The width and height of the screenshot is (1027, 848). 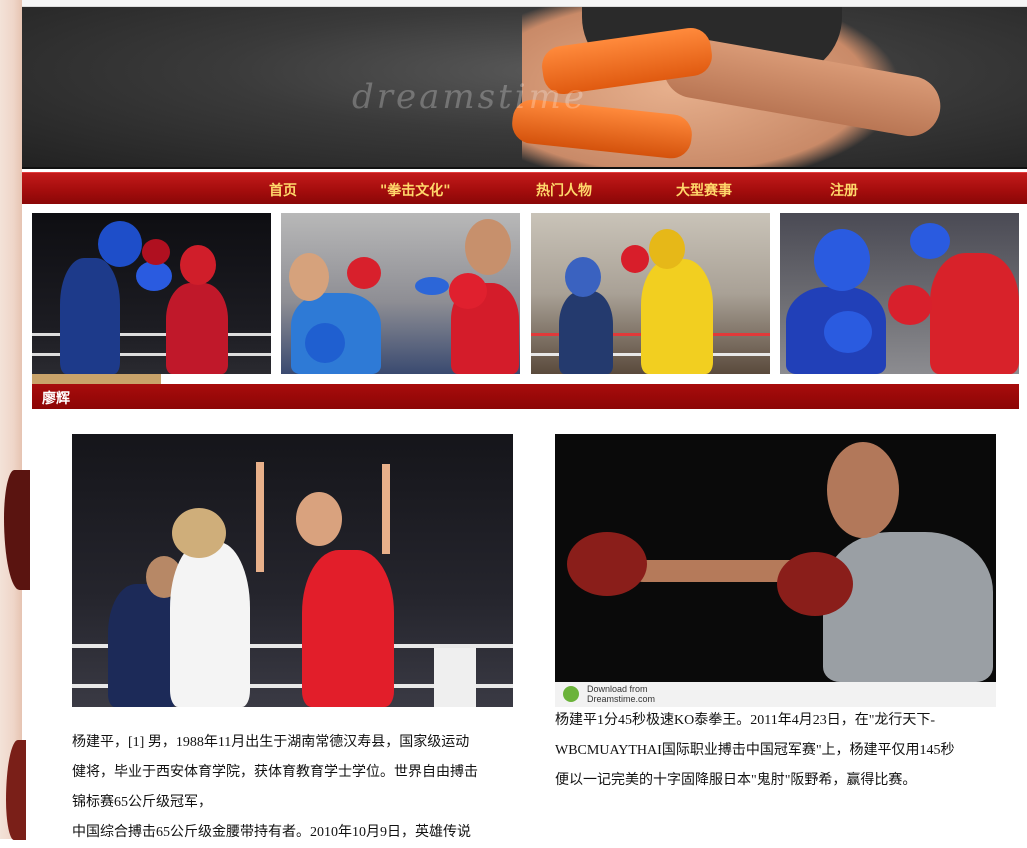 What do you see at coordinates (525, 391) in the screenshot?
I see `section-header: 廖辉` at bounding box center [525, 391].